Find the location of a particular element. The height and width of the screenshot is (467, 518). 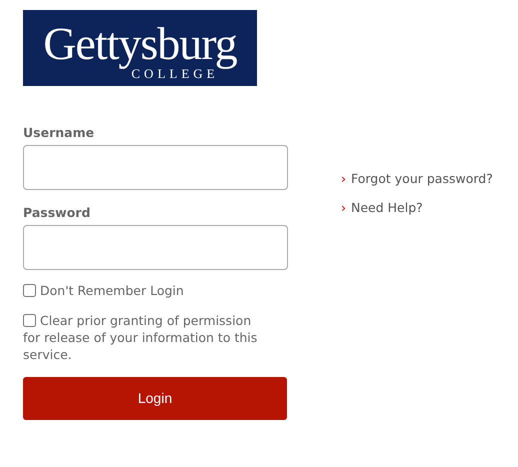

logo-wordmark: Gettysburg is located at coordinates (140, 43).